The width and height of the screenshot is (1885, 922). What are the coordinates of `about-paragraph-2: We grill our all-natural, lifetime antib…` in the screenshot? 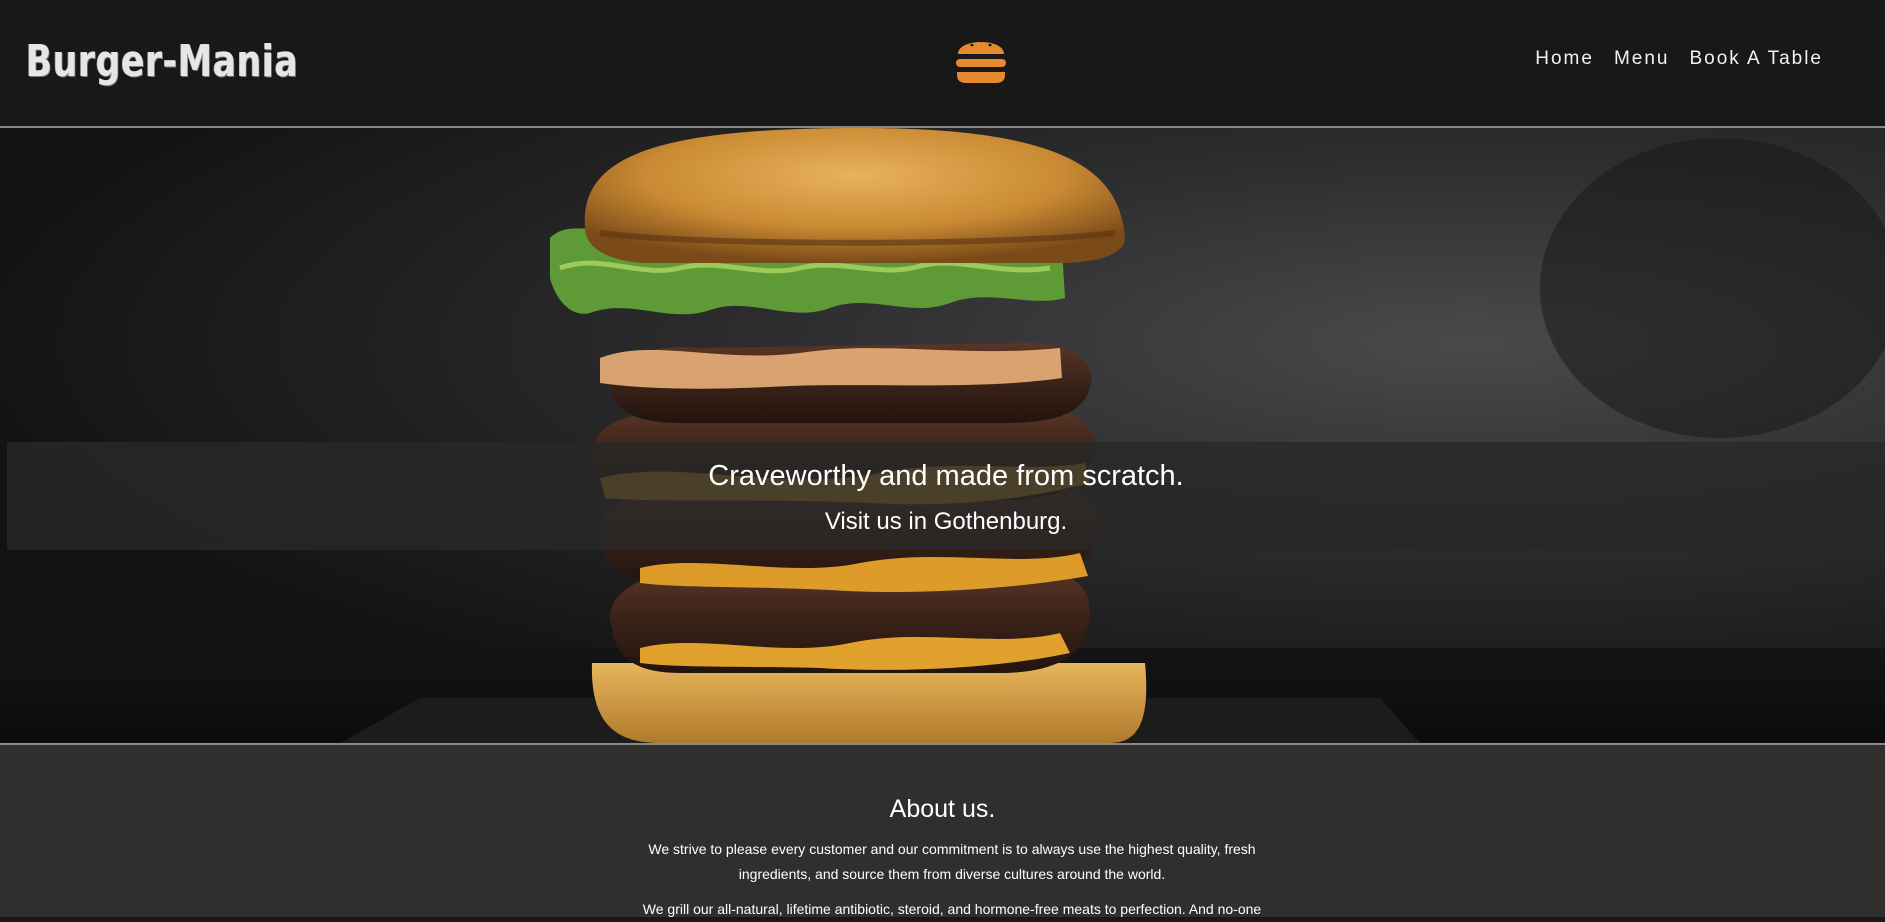 It's located at (952, 909).